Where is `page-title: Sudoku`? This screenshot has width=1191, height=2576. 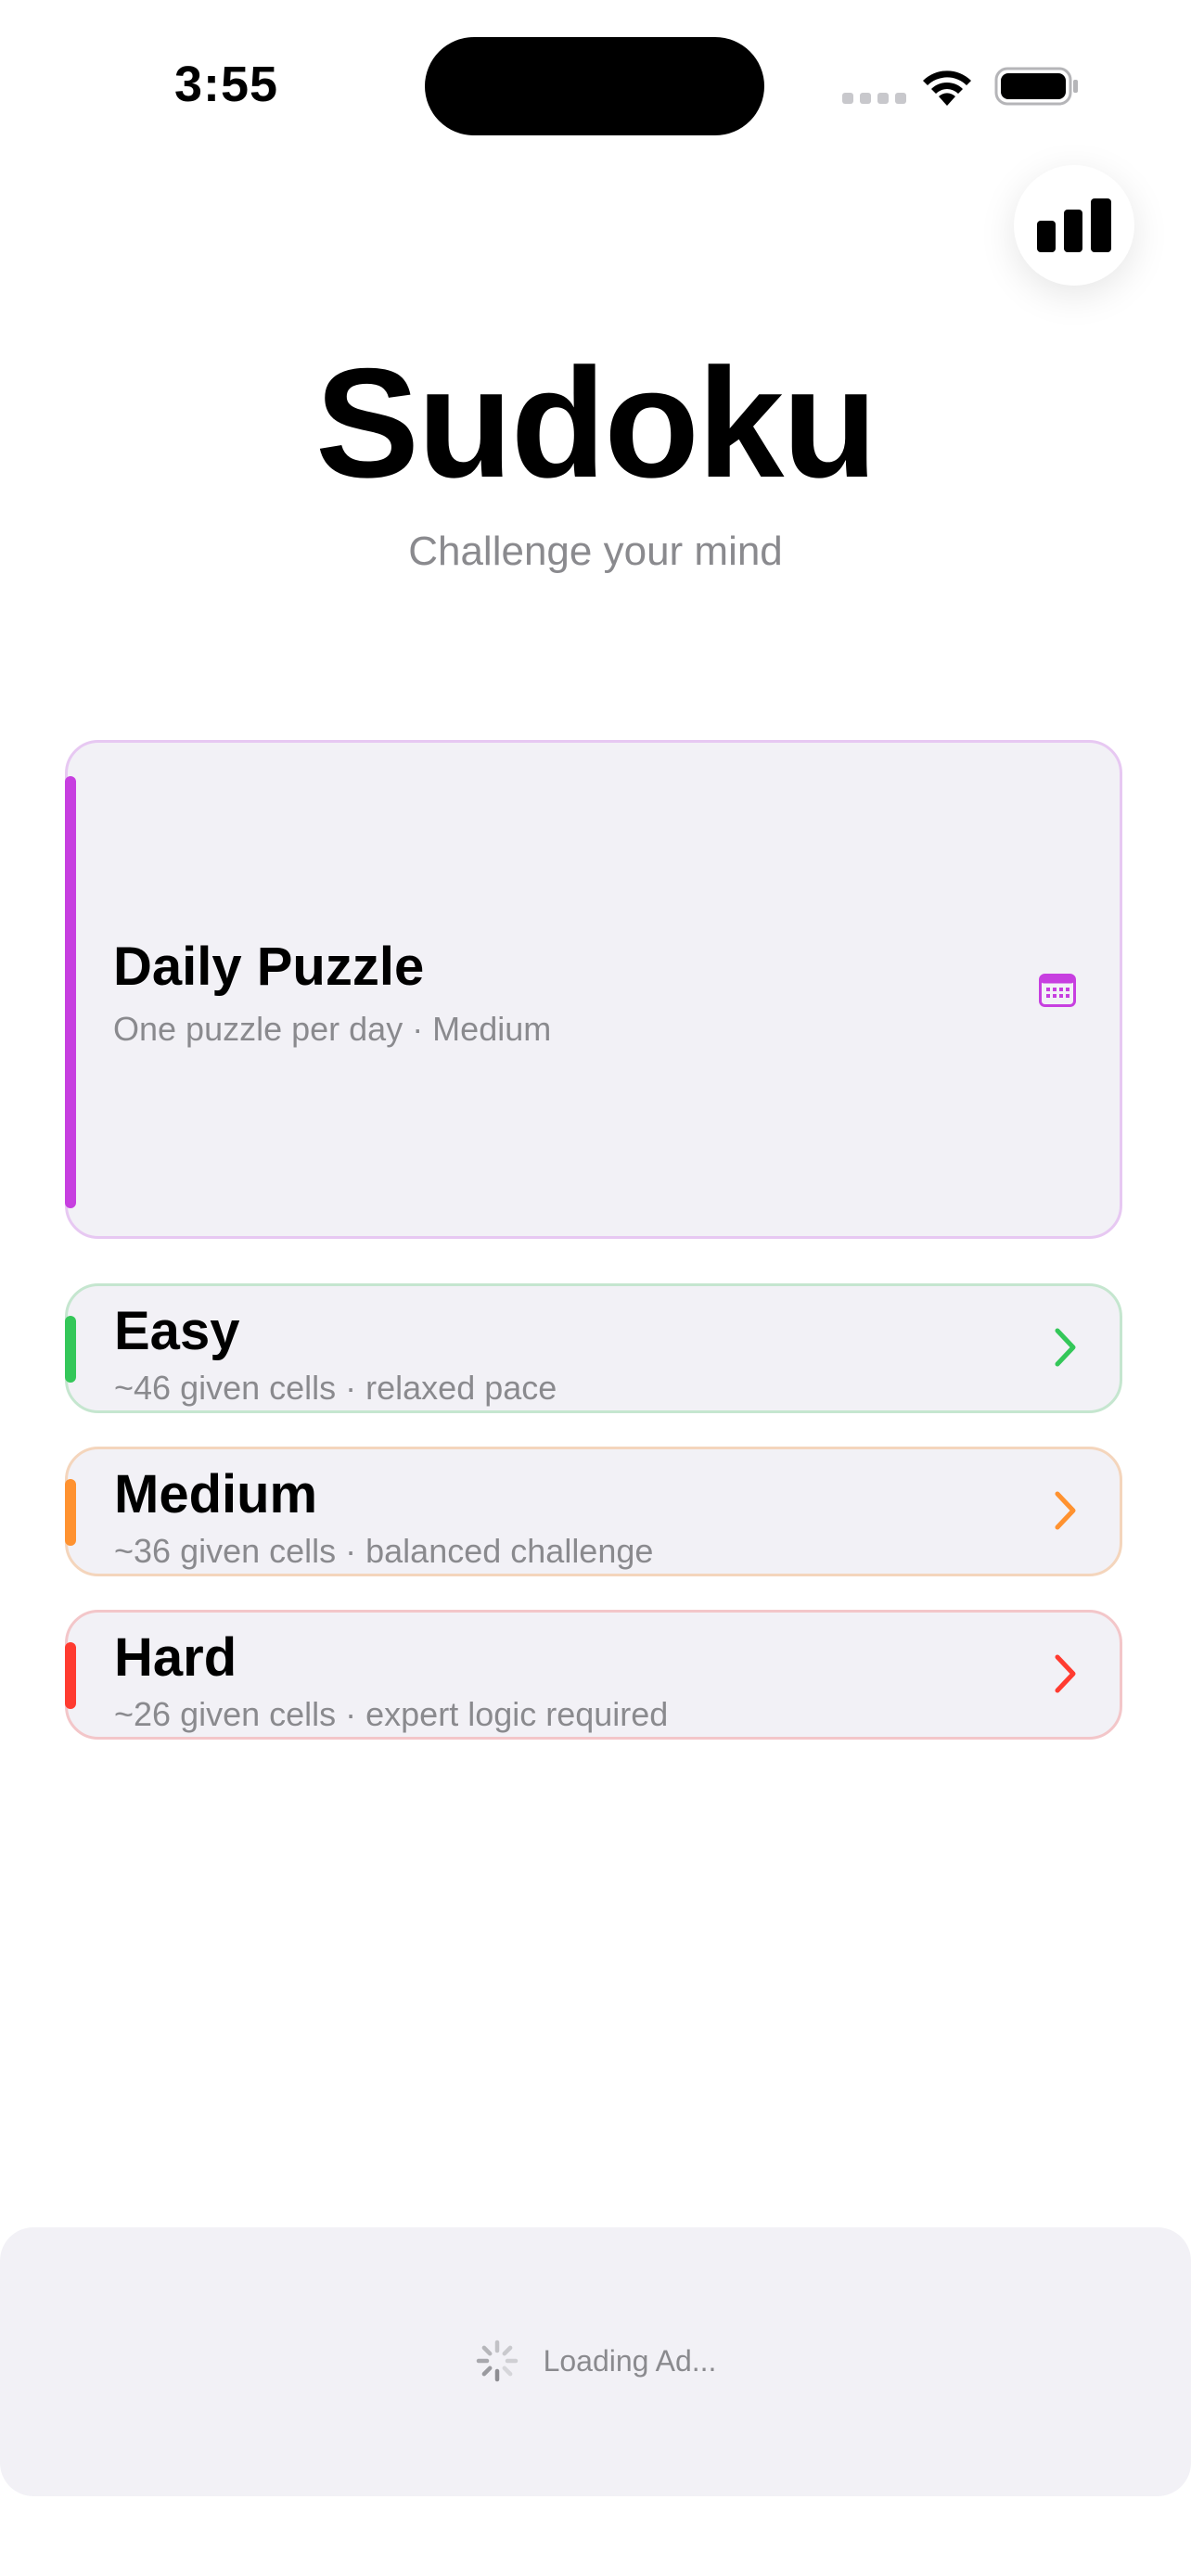
page-title: Sudoku is located at coordinates (596, 423).